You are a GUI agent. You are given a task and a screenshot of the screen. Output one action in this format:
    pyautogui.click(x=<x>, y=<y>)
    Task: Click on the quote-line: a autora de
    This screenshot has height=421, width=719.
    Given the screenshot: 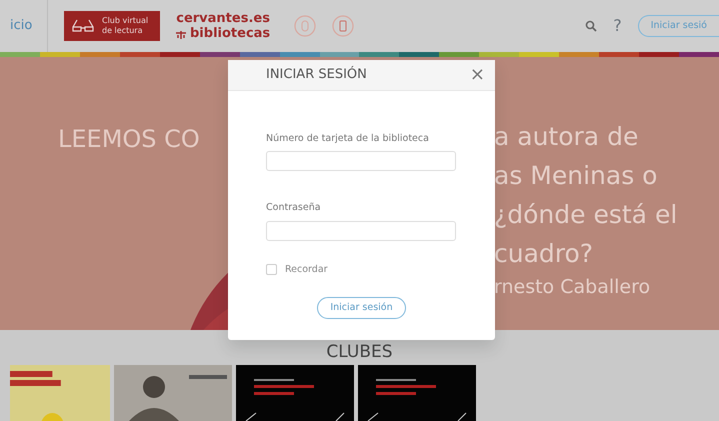 What is the action you would take?
    pyautogui.click(x=567, y=137)
    